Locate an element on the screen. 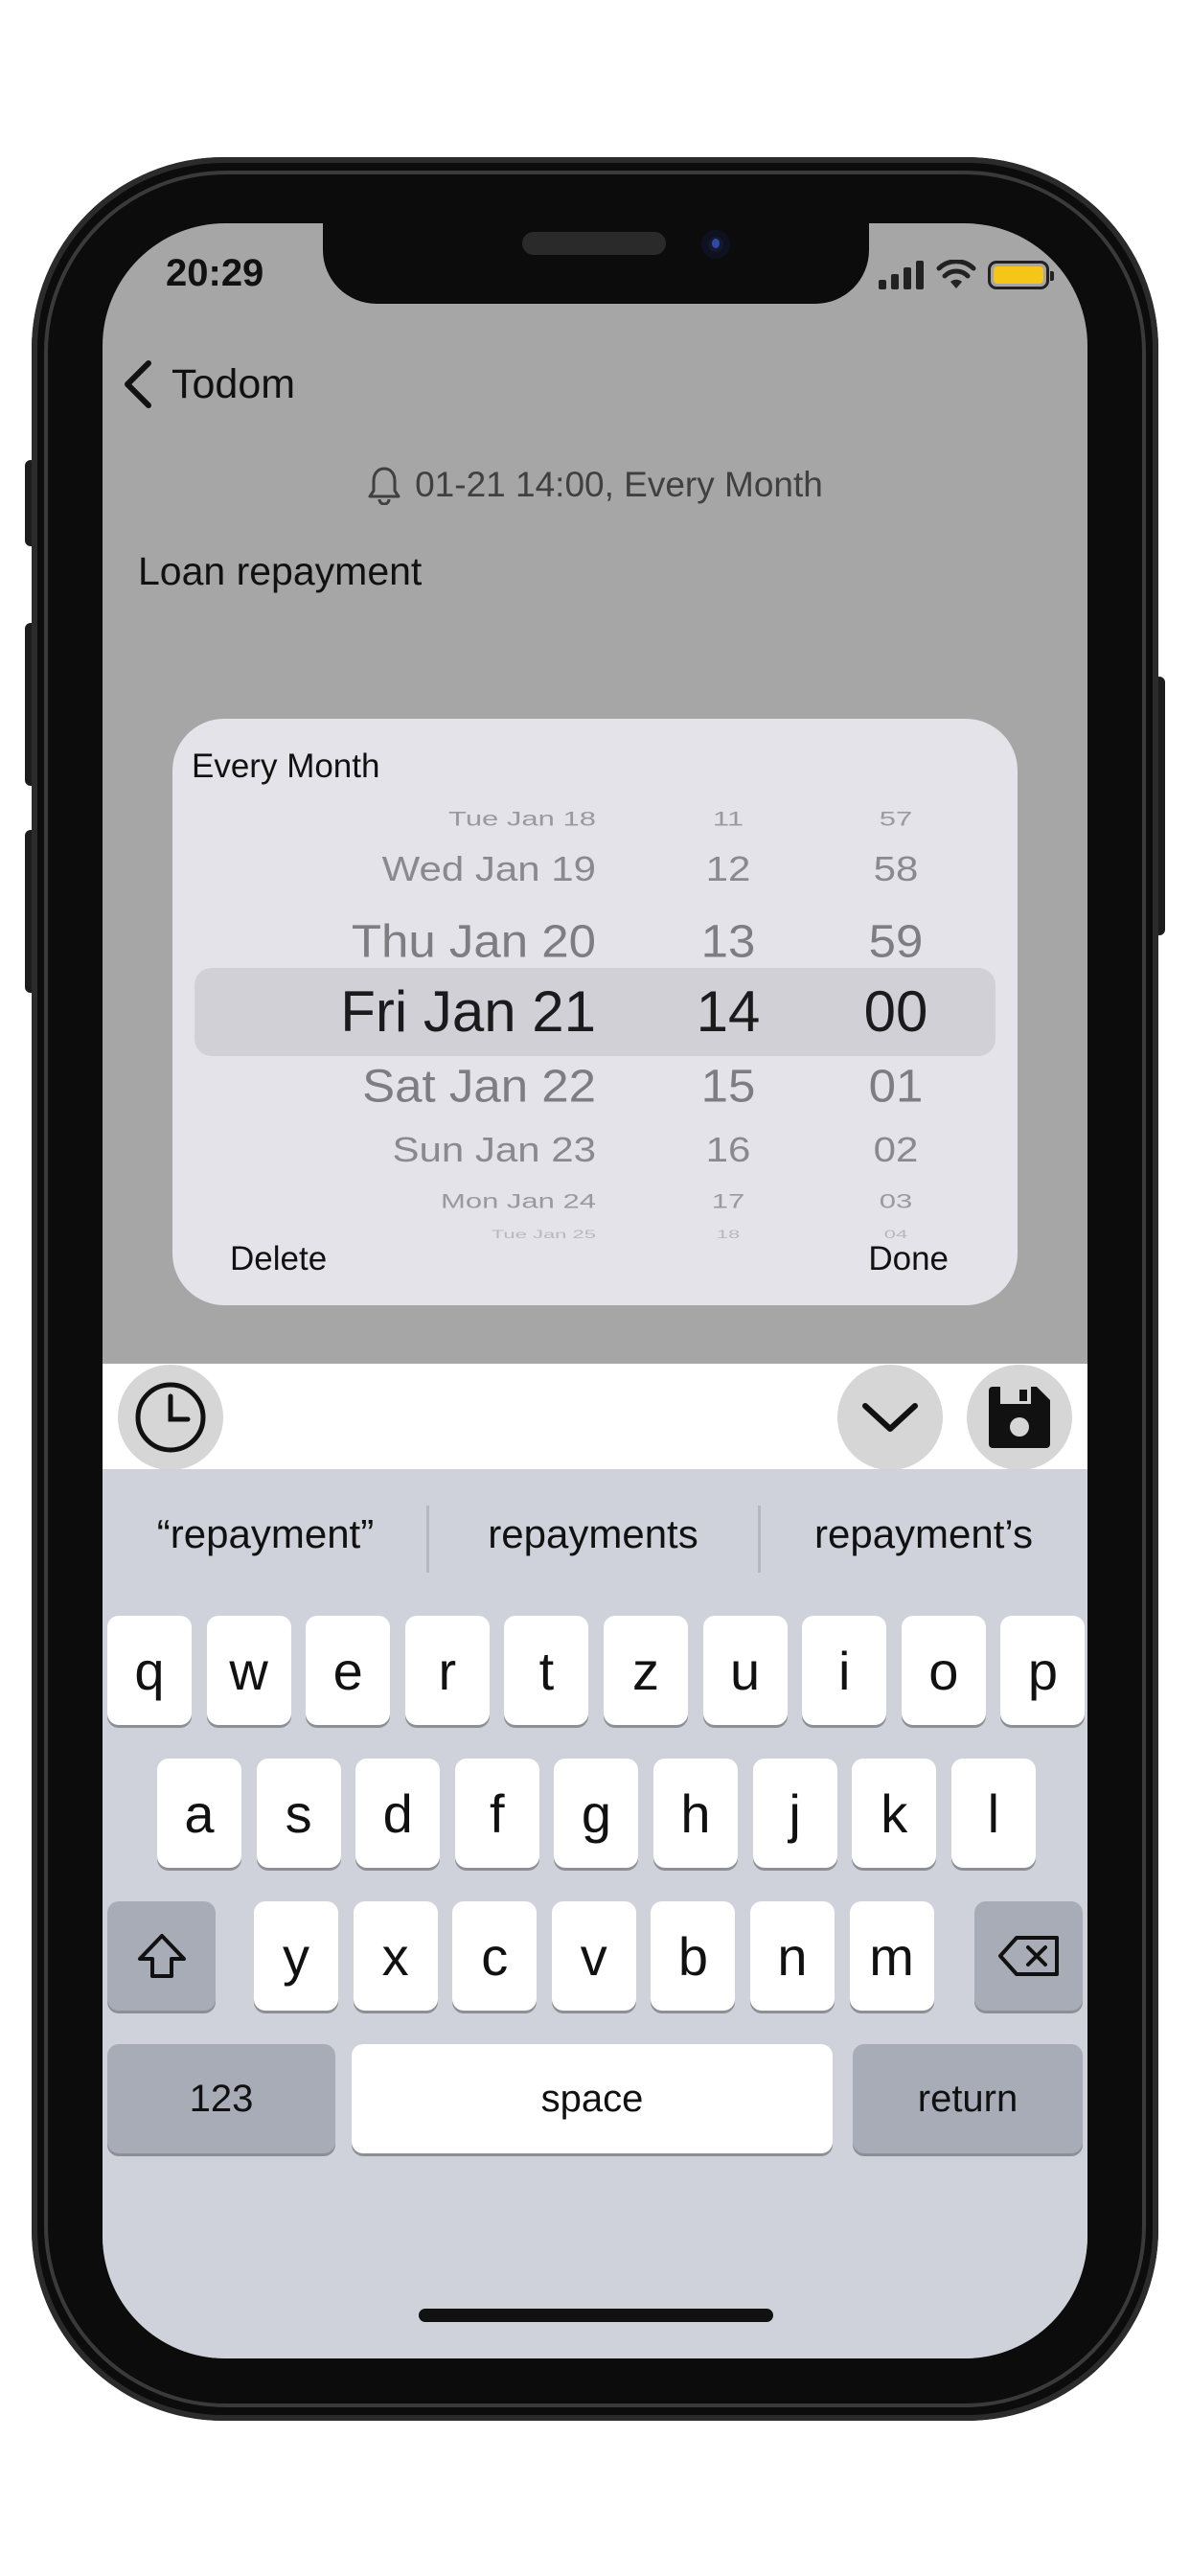 This screenshot has height=2576, width=1190. date-option: Sun Jan 23 is located at coordinates (494, 1150).